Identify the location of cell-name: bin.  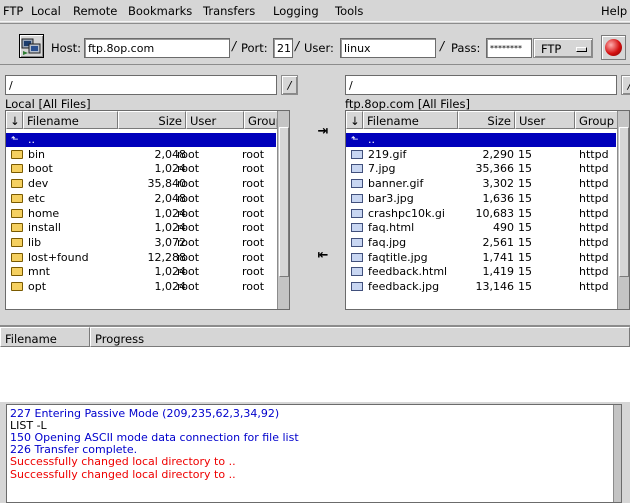
(37, 154).